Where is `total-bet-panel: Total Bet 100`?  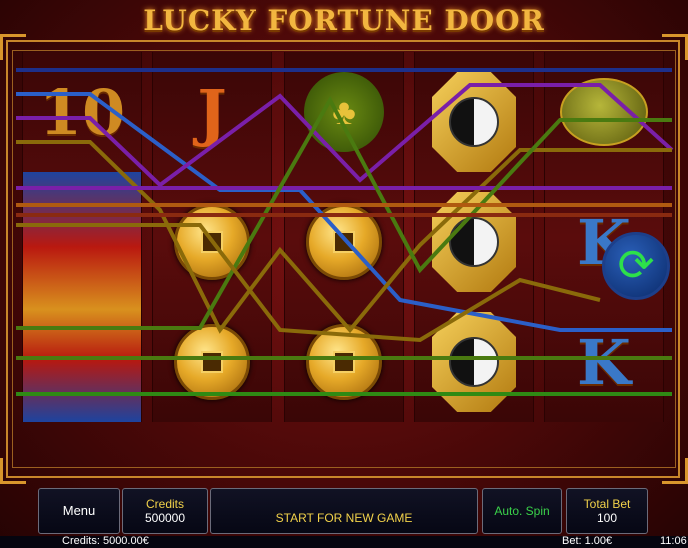 total-bet-panel: Total Bet 100 is located at coordinates (607, 511).